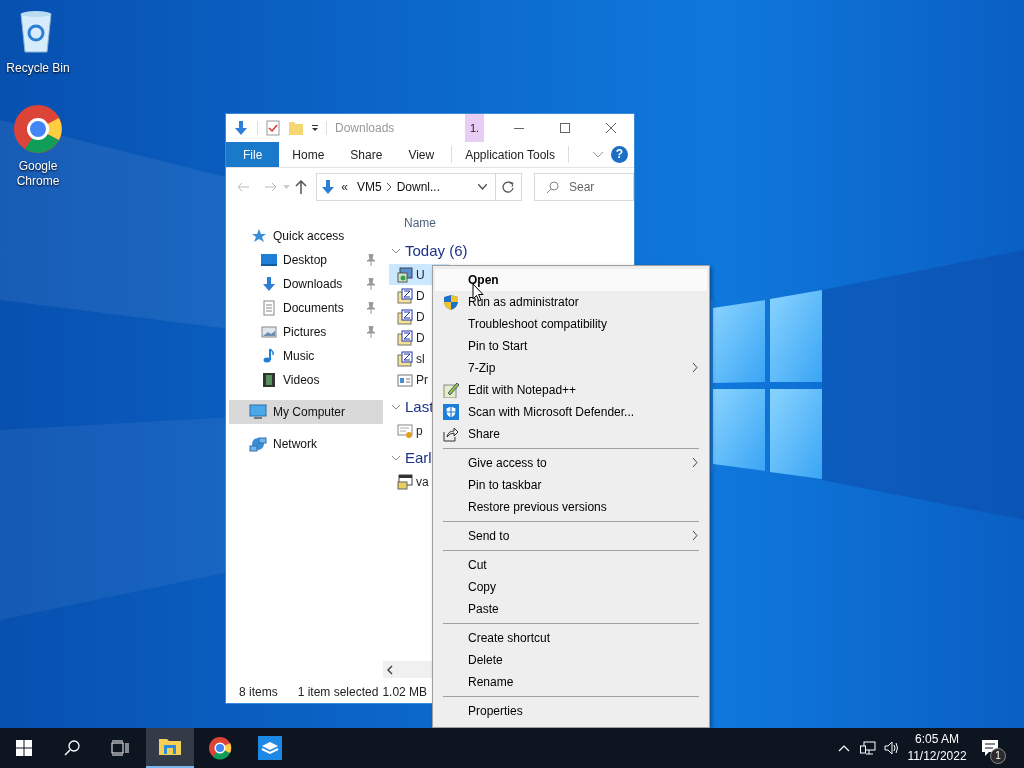 The image size is (1024, 768). I want to click on status-text: 8 items, so click(258, 692).